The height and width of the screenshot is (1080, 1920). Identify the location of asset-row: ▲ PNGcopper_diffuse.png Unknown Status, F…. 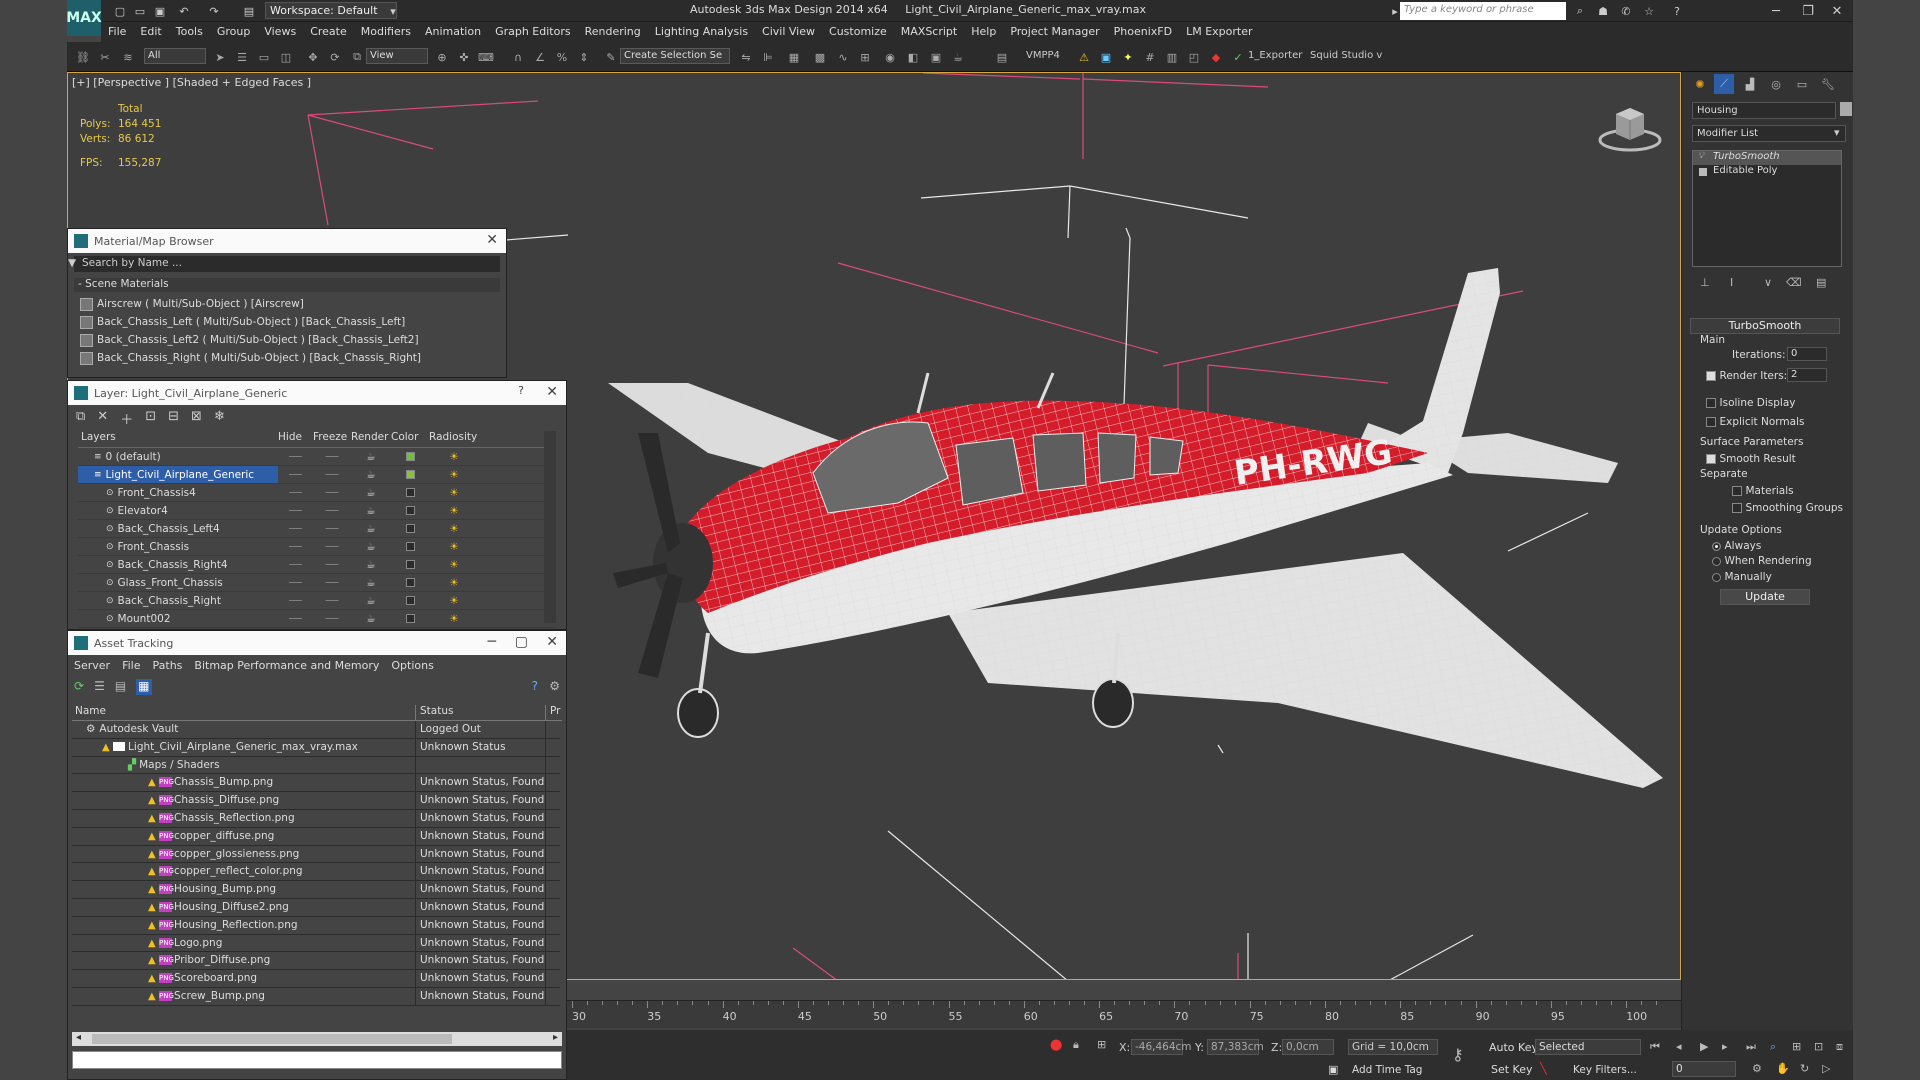
(317, 836).